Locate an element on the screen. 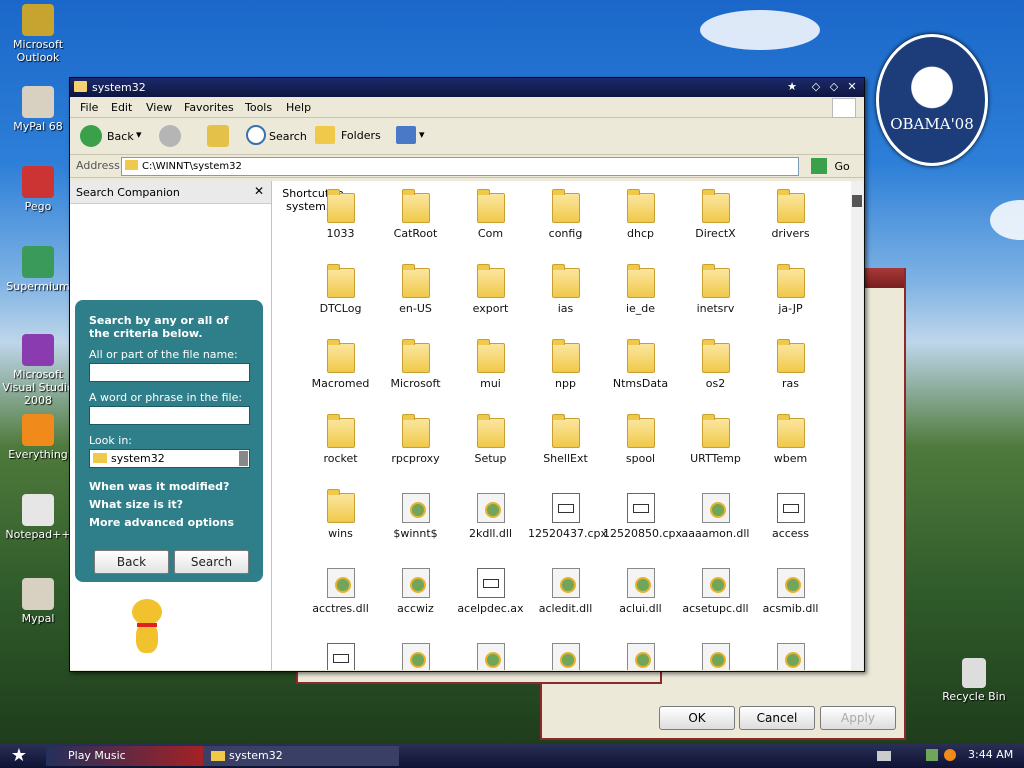  file-name-input is located at coordinates (169, 372).